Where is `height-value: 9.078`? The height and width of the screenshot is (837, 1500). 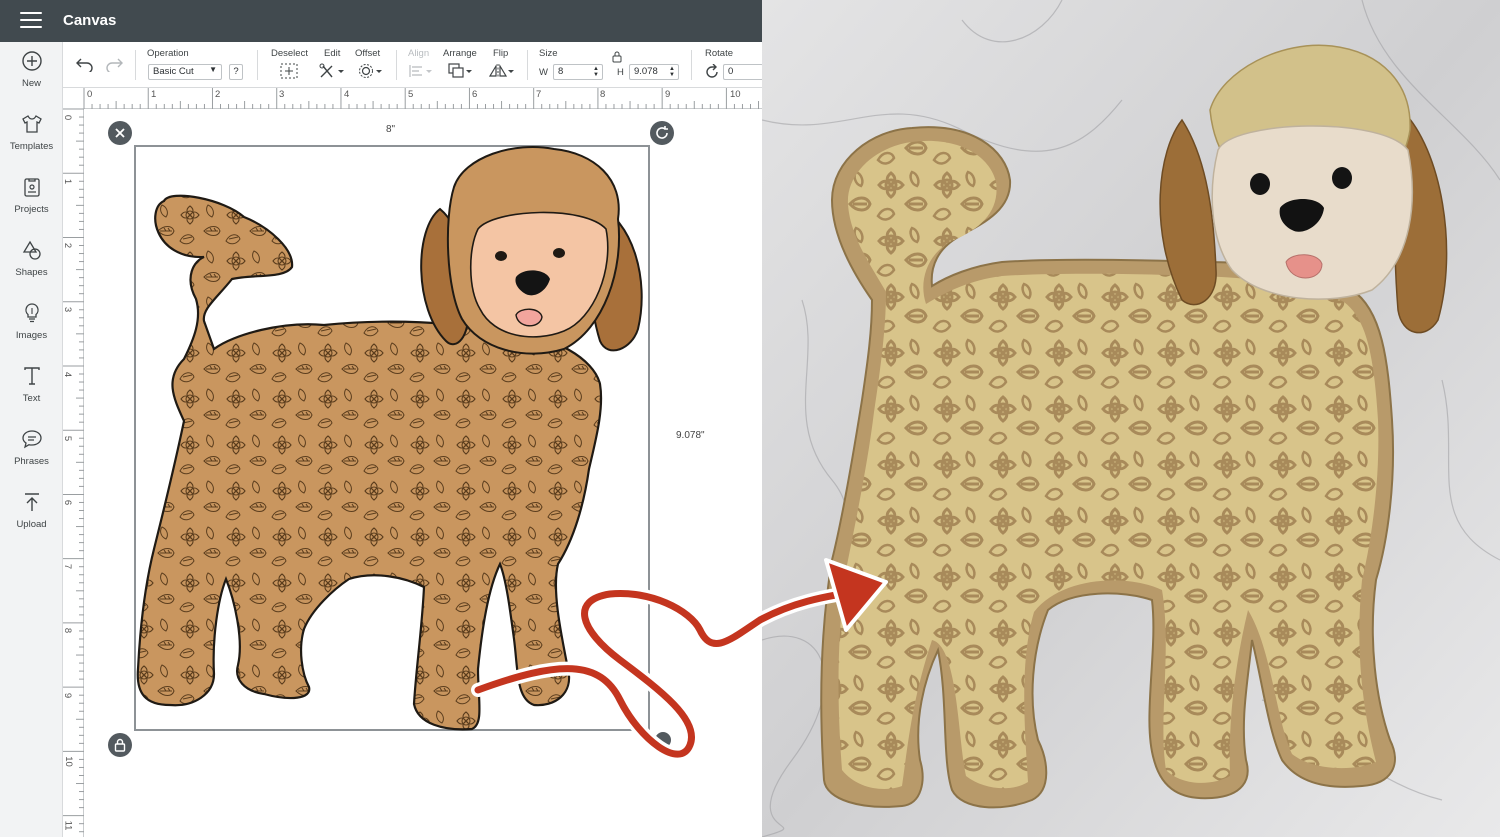 height-value: 9.078 is located at coordinates (646, 71).